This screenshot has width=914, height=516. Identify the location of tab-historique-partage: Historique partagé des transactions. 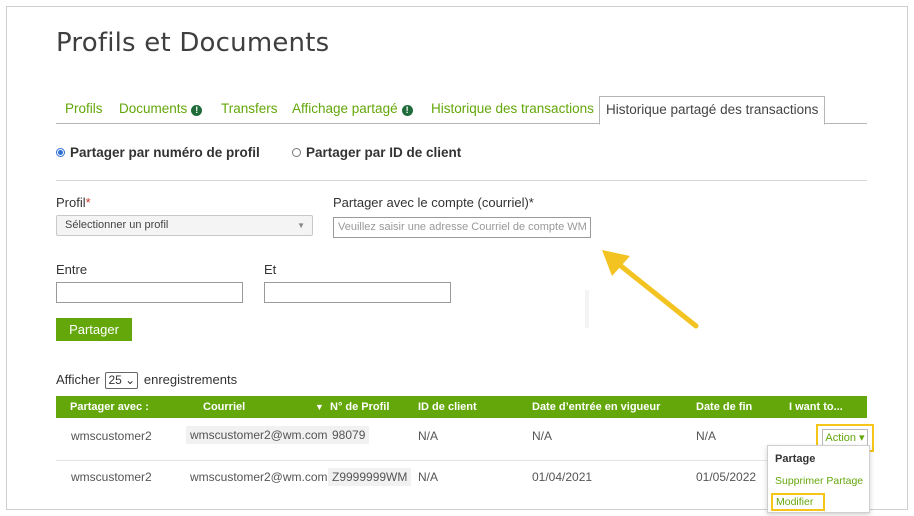
(712, 110).